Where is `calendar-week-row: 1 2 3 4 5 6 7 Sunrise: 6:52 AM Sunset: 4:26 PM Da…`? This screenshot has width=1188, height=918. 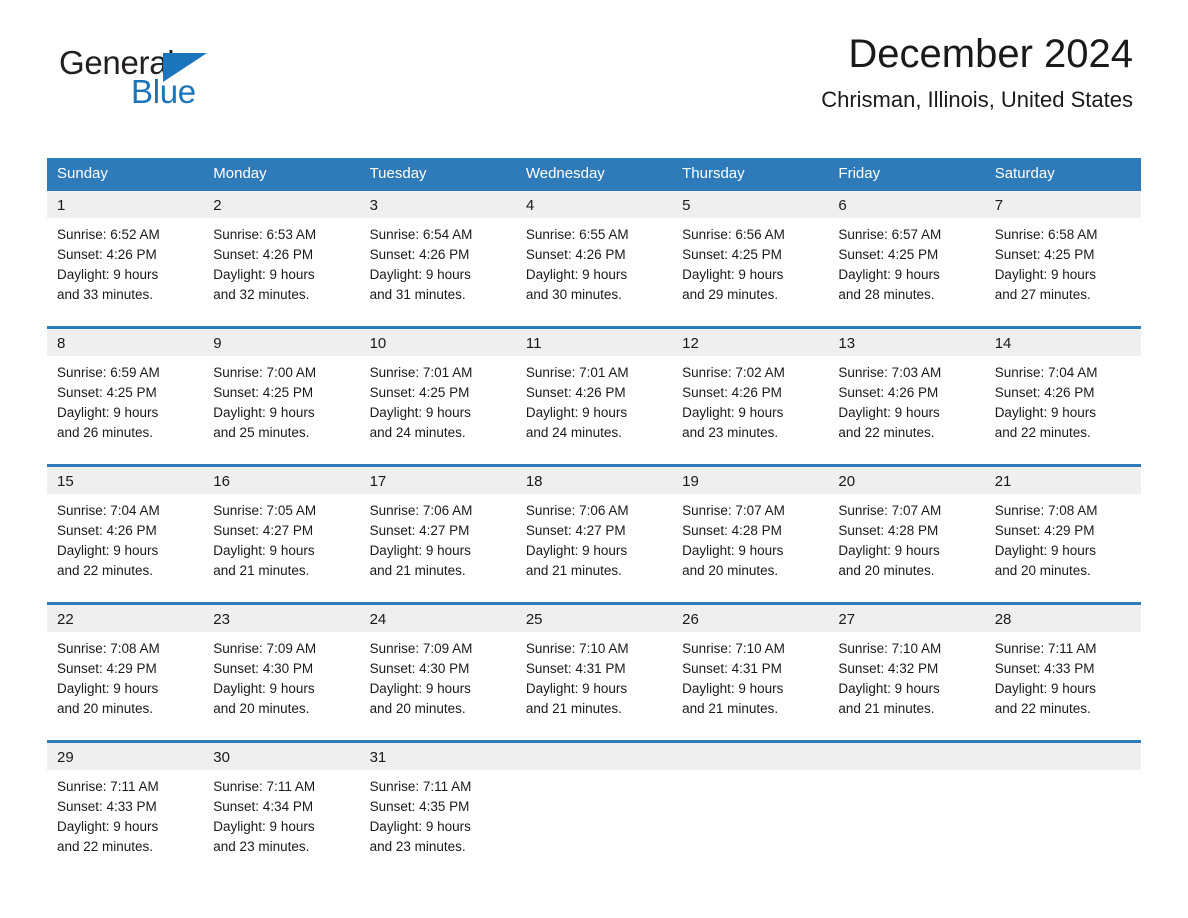 calendar-week-row: 1 2 3 4 5 6 7 Sunrise: 6:52 AM Sunset: 4:26 PM Da… is located at coordinates (594, 258).